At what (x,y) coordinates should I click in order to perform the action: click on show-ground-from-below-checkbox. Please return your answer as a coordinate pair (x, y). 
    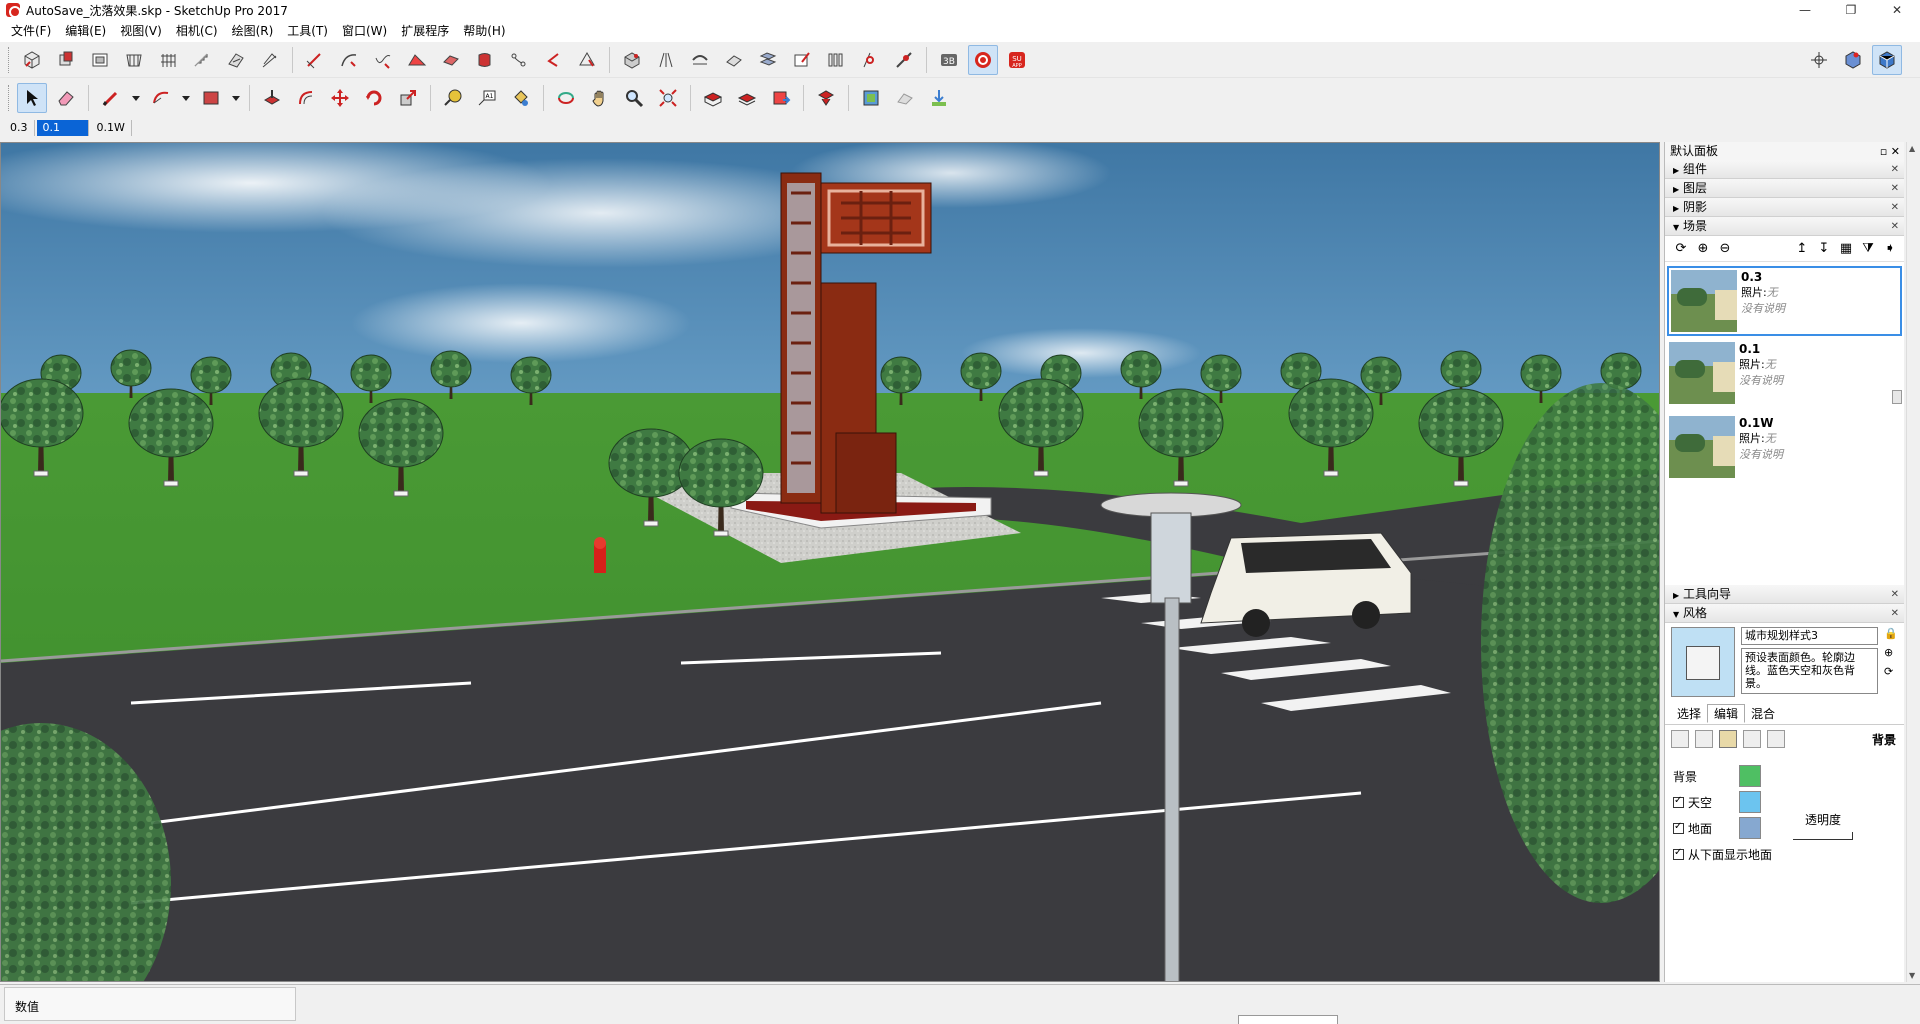
    Looking at the image, I should click on (1678, 853).